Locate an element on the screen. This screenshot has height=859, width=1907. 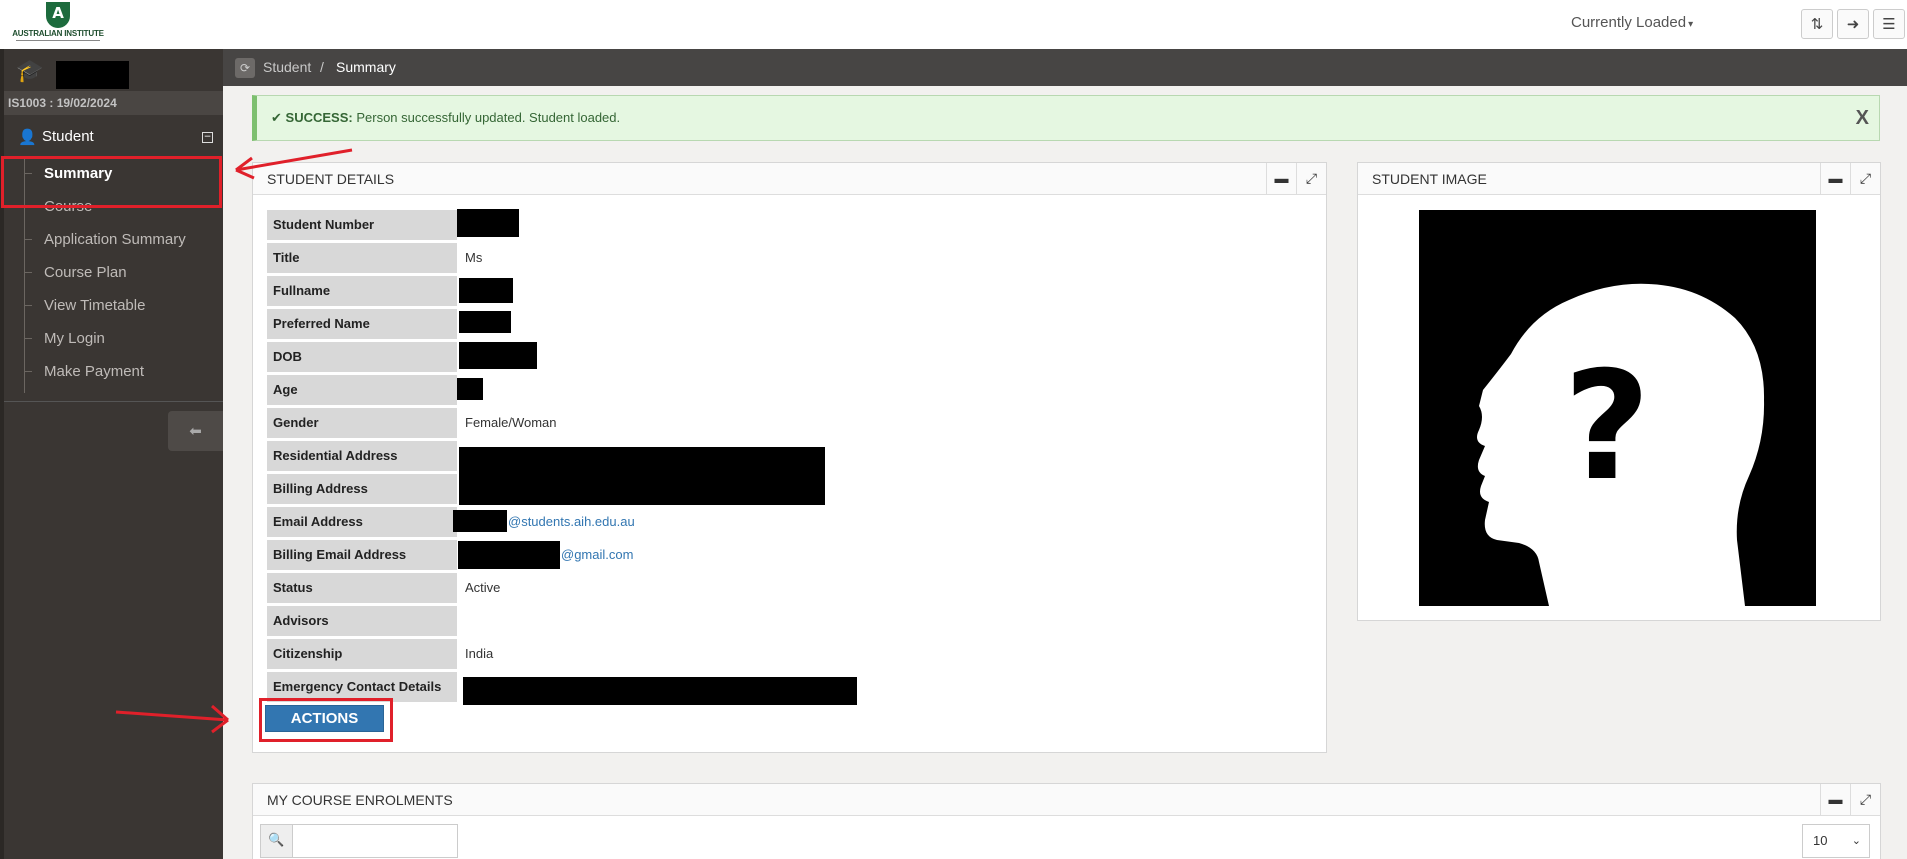
annotation-arrow-actions is located at coordinates (172, 716).